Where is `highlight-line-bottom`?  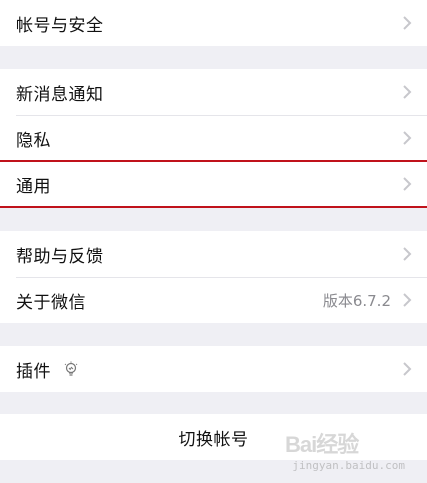 highlight-line-bottom is located at coordinates (213, 207).